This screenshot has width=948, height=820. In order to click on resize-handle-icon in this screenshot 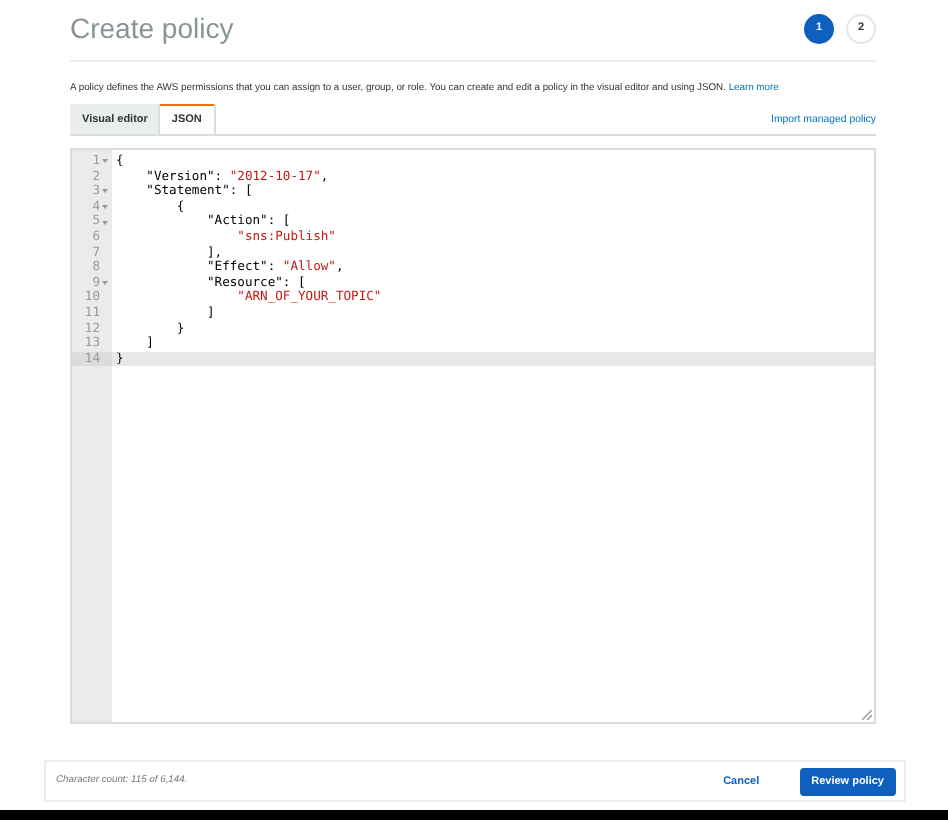, I will do `click(867, 715)`.